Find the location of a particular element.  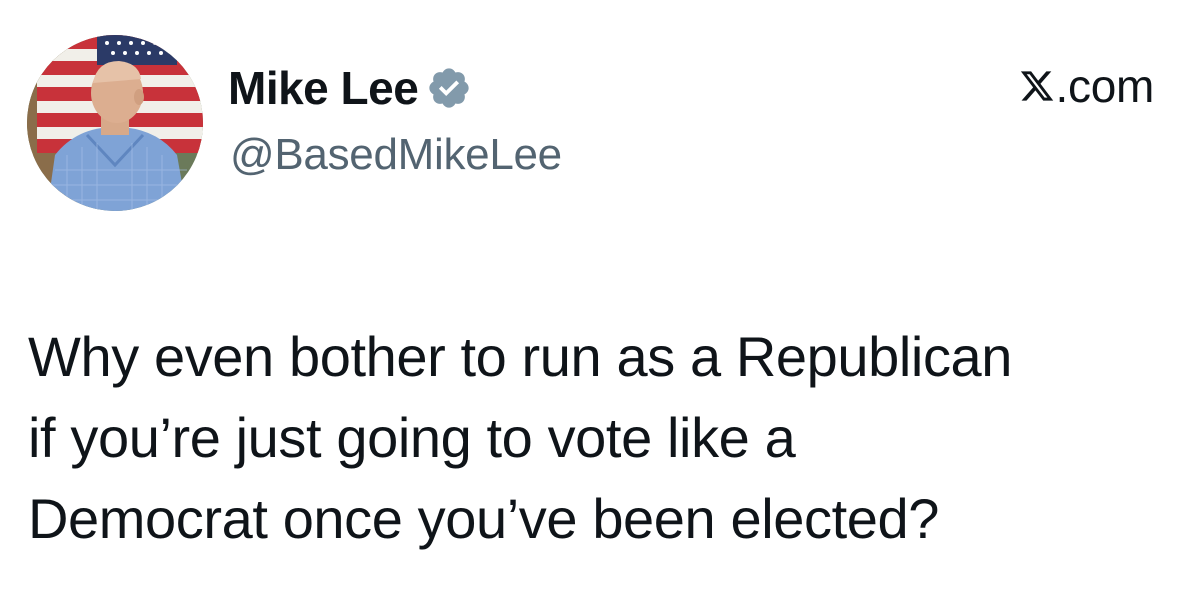

avatar is located at coordinates (115, 123).